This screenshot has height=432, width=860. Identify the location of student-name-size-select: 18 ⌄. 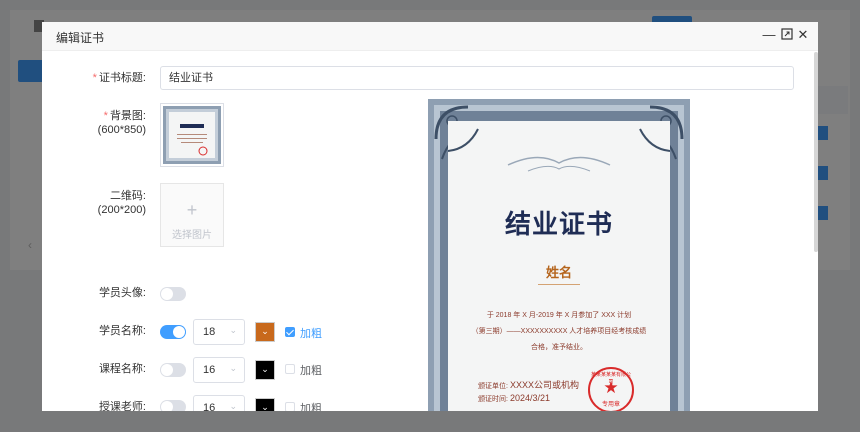
(219, 332).